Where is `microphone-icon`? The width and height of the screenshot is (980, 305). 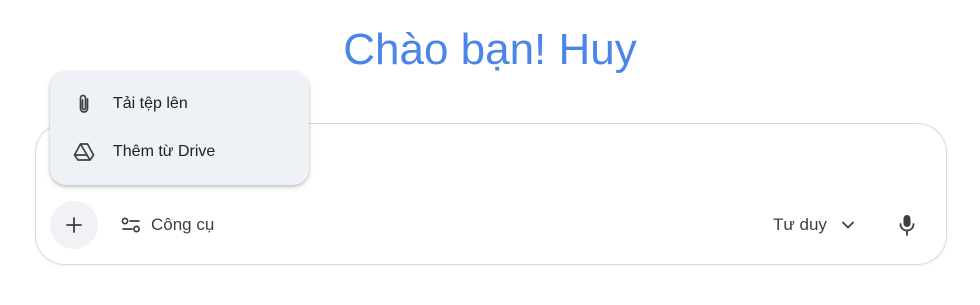 microphone-icon is located at coordinates (907, 225).